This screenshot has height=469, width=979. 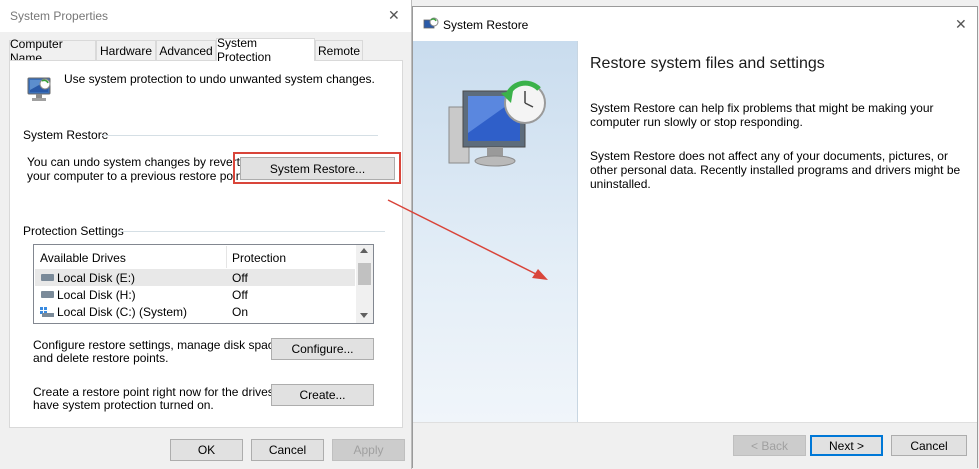 What do you see at coordinates (123, 405) in the screenshot?
I see `create-description-line2: have system protection turned on.` at bounding box center [123, 405].